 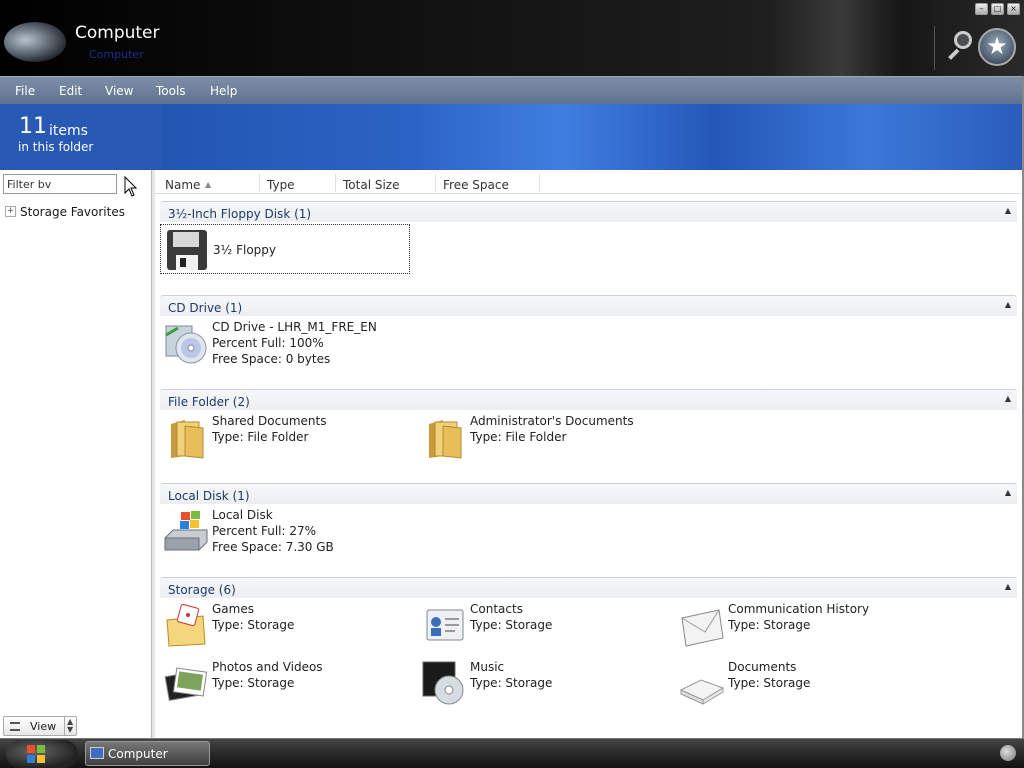 I want to click on documents-icon, so click(x=702, y=692).